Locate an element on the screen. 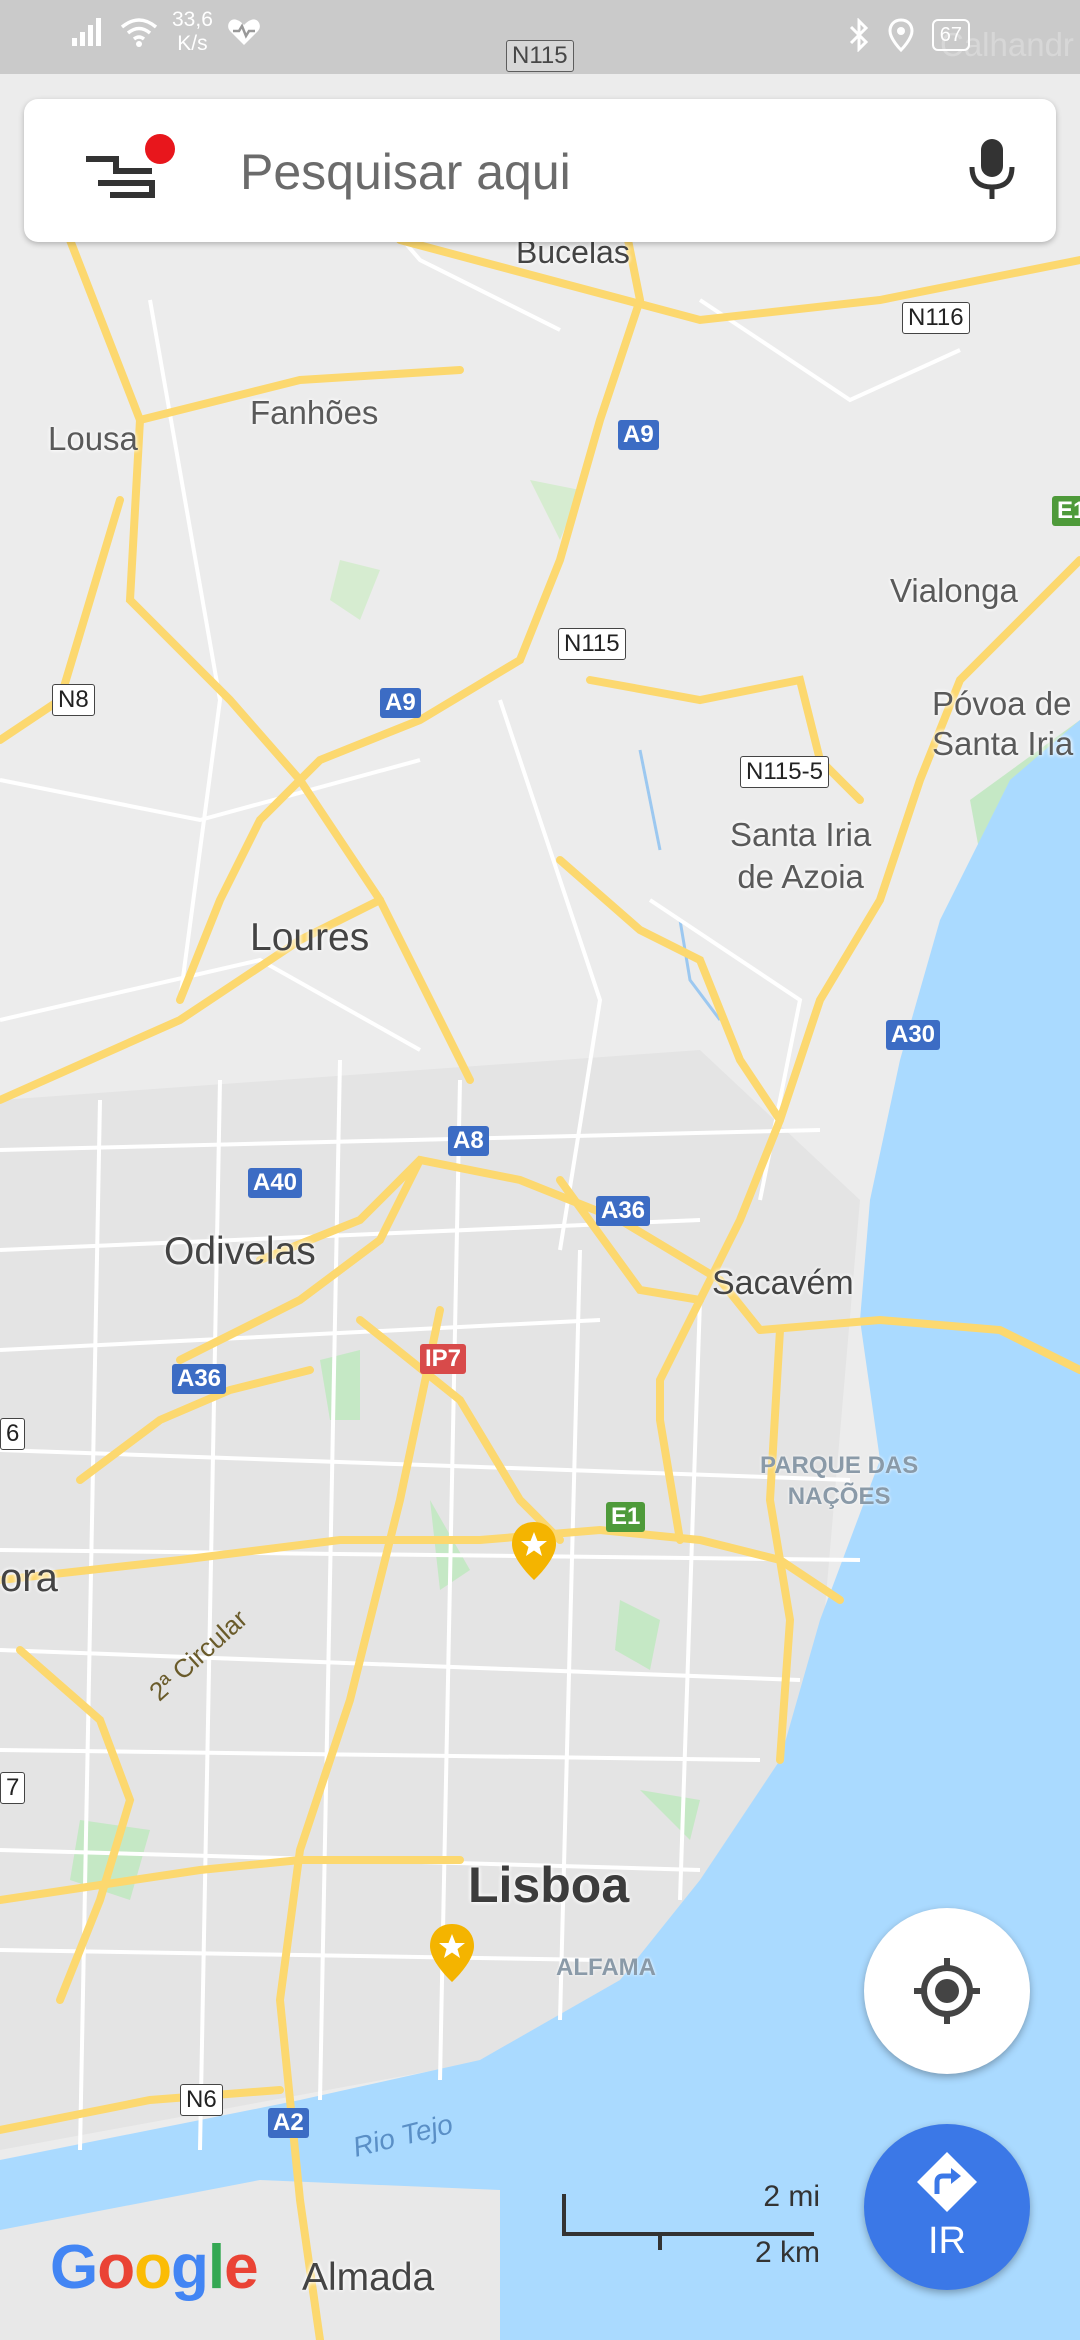 Image resolution: width=1080 pixels, height=2340 pixels. shield-n6: N6 is located at coordinates (201, 2100).